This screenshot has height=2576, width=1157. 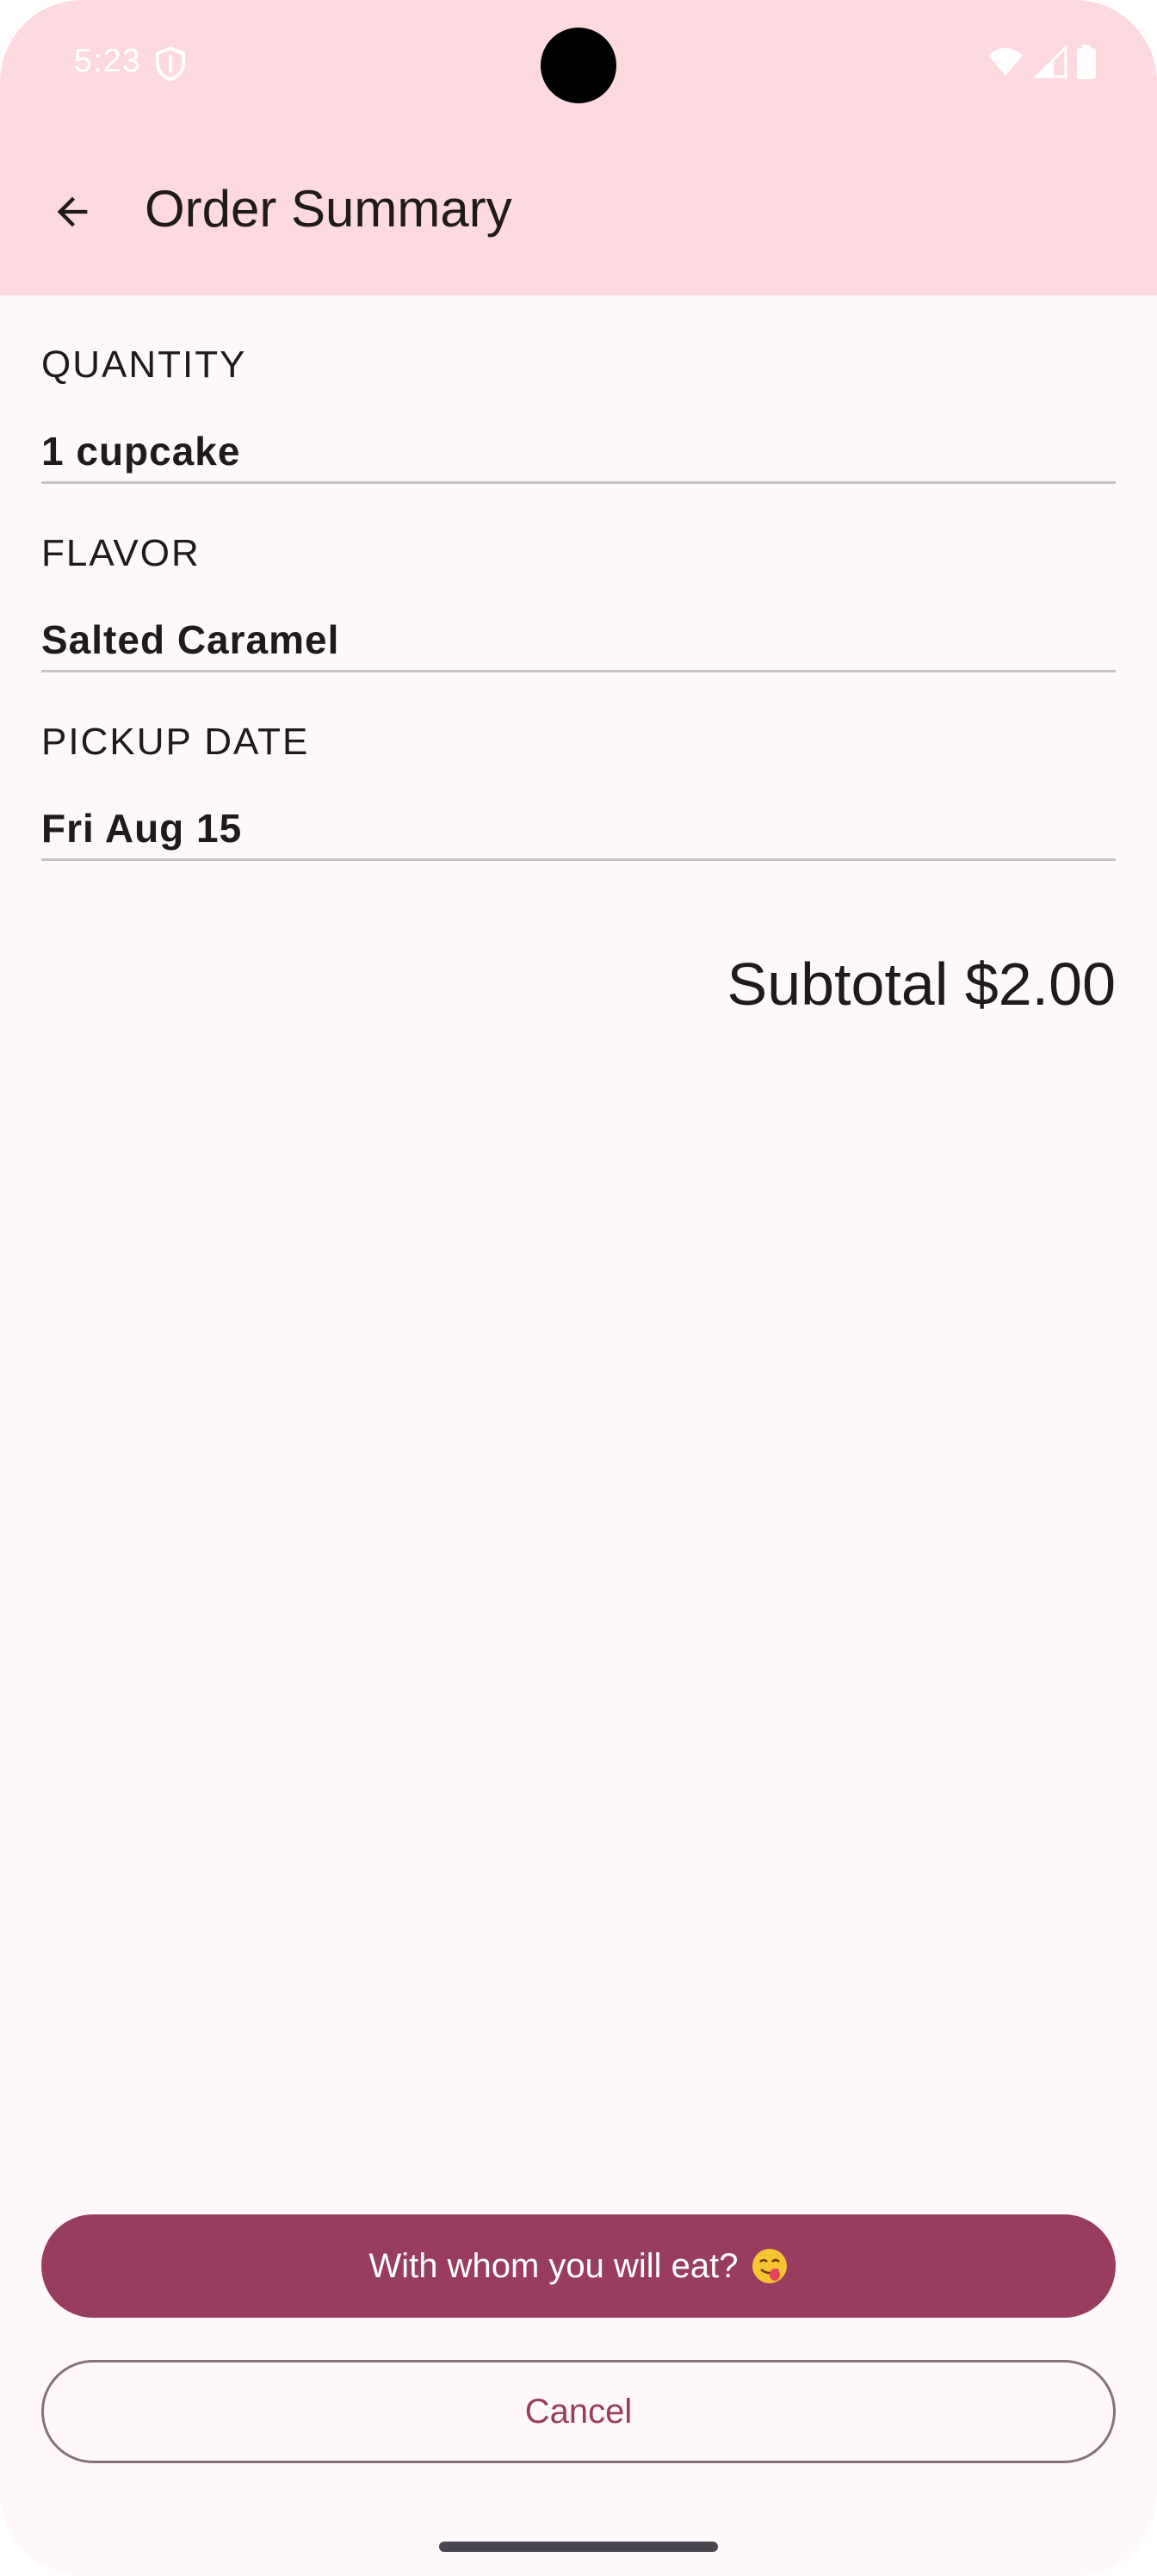 What do you see at coordinates (329, 209) in the screenshot?
I see `page-title: Order Summary` at bounding box center [329, 209].